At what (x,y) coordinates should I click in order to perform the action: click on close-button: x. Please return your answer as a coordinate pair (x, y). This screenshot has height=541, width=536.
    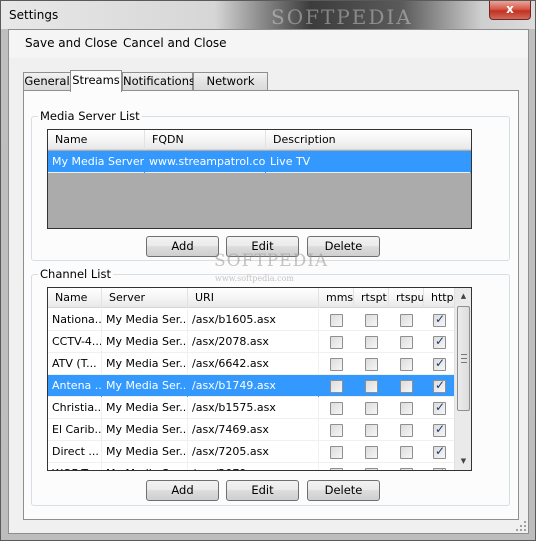
    Looking at the image, I should click on (510, 10).